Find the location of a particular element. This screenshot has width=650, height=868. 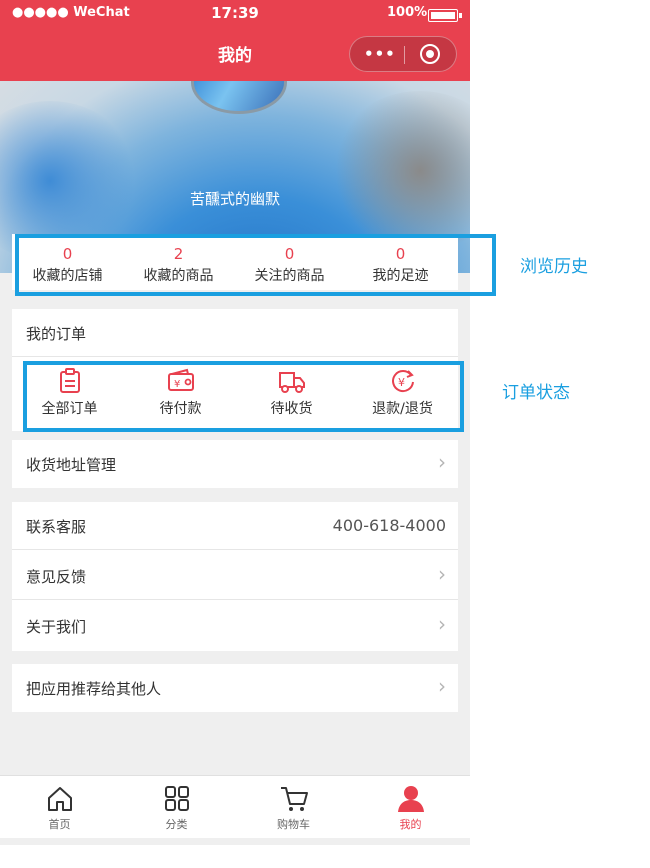

tab-cart: 购物车 is located at coordinates (293, 804).